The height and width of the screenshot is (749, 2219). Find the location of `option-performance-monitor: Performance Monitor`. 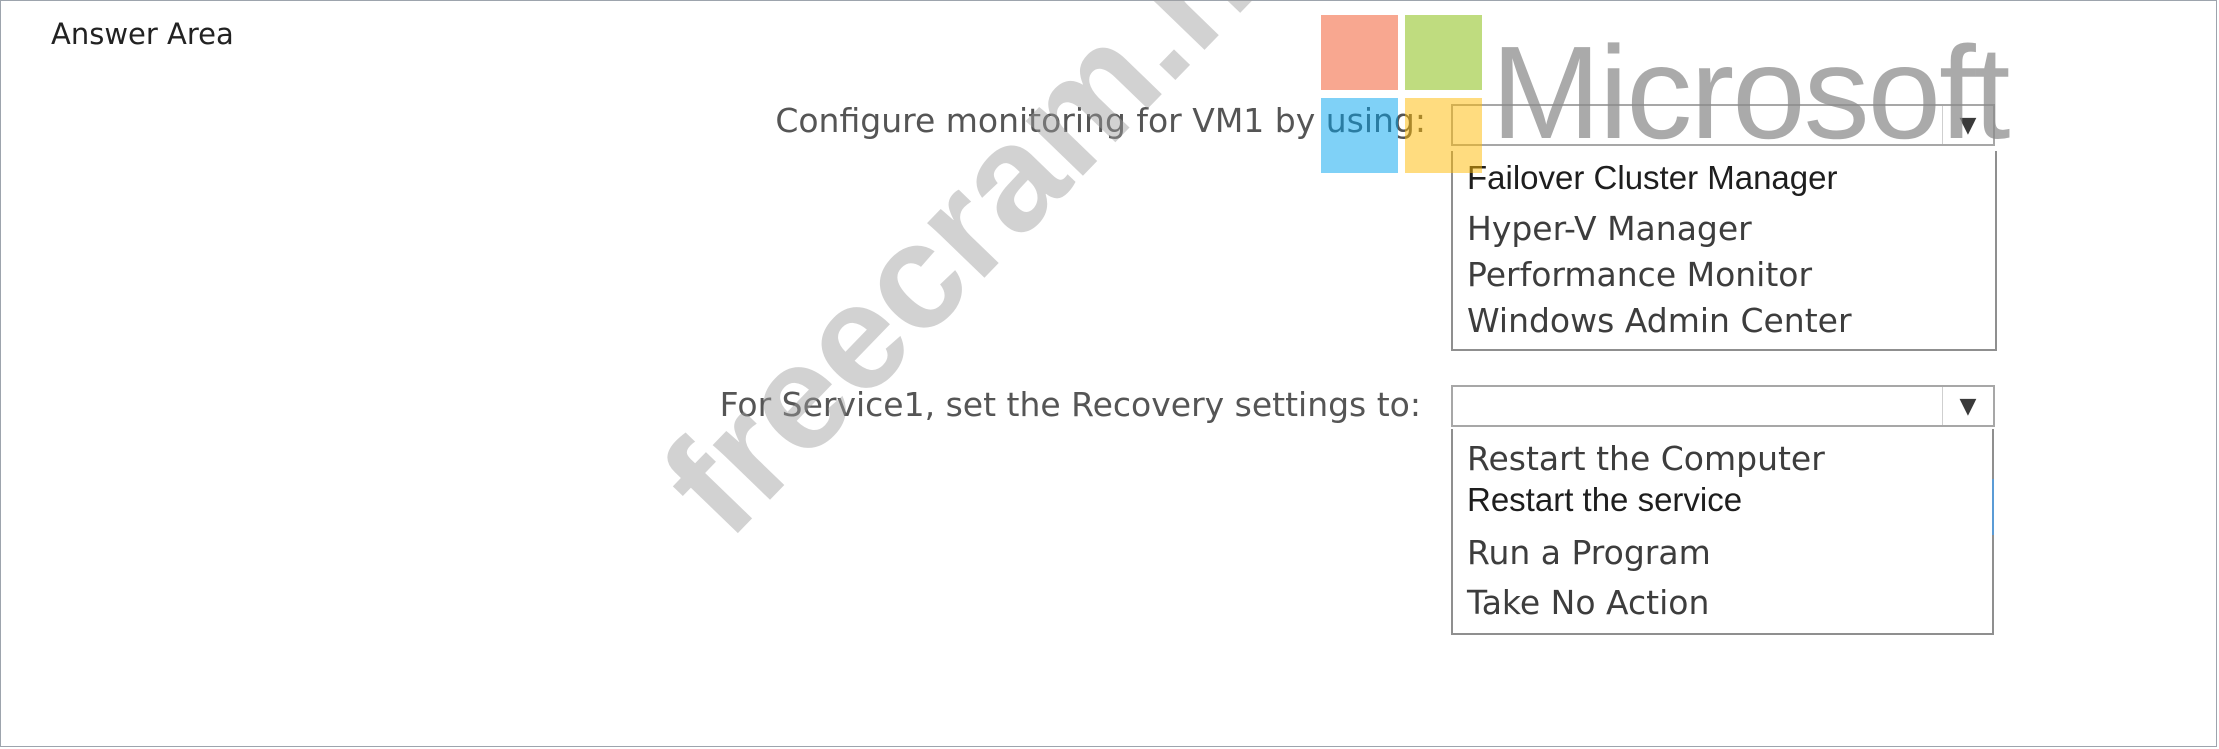

option-performance-monitor: Performance Monitor is located at coordinates (1639, 274).